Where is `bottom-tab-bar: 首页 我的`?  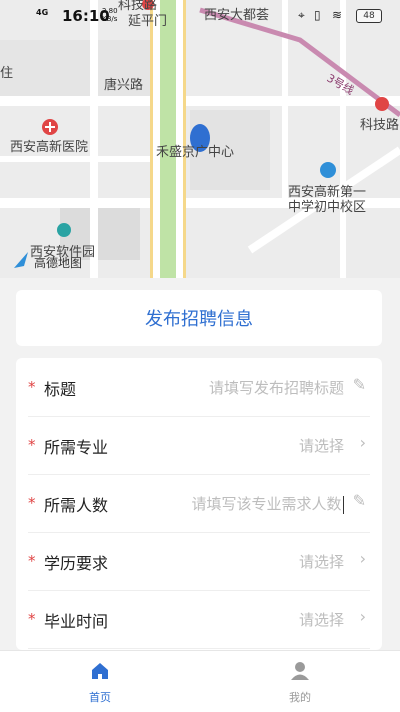 bottom-tab-bar: 首页 我的 is located at coordinates (200, 681).